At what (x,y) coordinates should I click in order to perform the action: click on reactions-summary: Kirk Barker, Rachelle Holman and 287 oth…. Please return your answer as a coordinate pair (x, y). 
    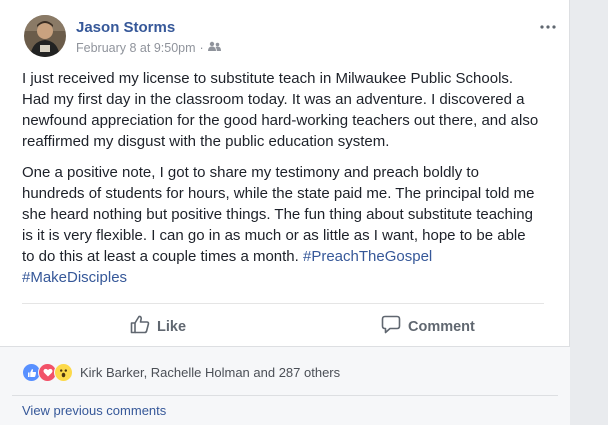
    Looking at the image, I should click on (181, 372).